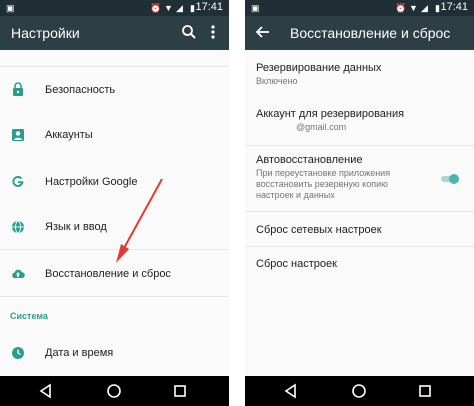  What do you see at coordinates (216, 32) in the screenshot?
I see `more-vert-icon` at bounding box center [216, 32].